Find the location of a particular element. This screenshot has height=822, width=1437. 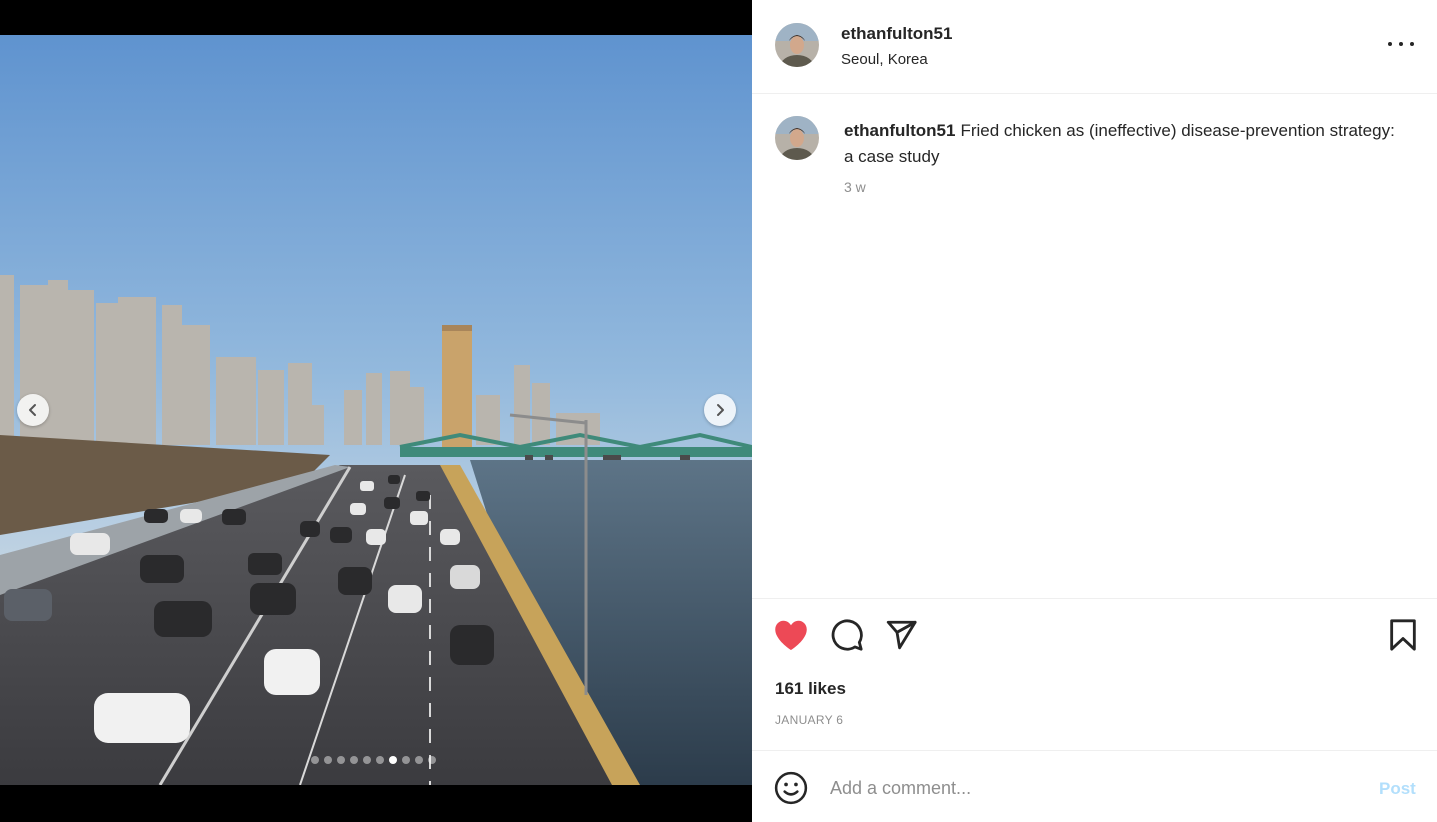

caption-username: ethanfulton51 is located at coordinates (899, 130).